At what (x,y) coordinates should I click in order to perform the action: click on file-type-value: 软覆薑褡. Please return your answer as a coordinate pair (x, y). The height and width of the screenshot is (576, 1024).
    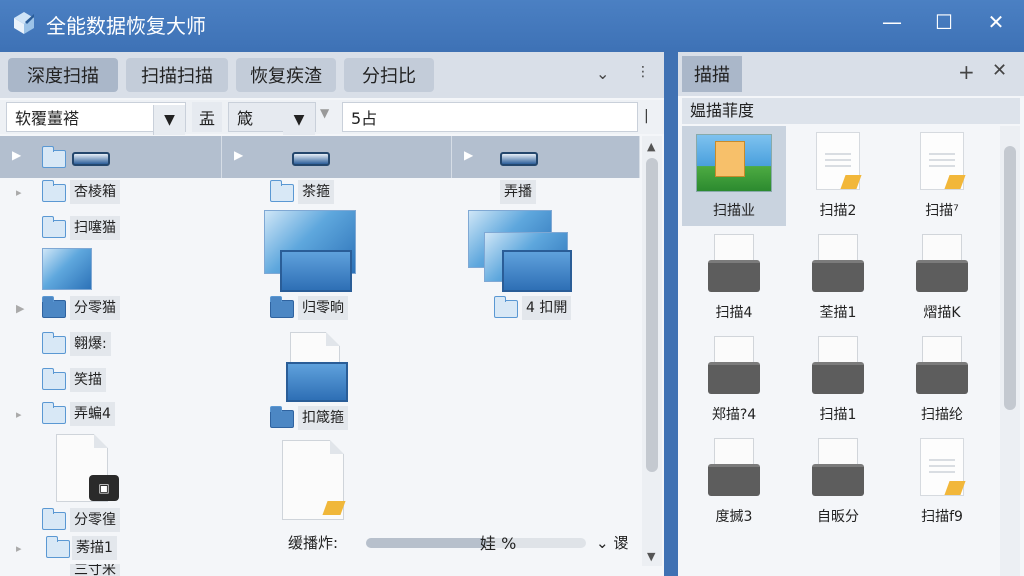
    Looking at the image, I should click on (47, 118).